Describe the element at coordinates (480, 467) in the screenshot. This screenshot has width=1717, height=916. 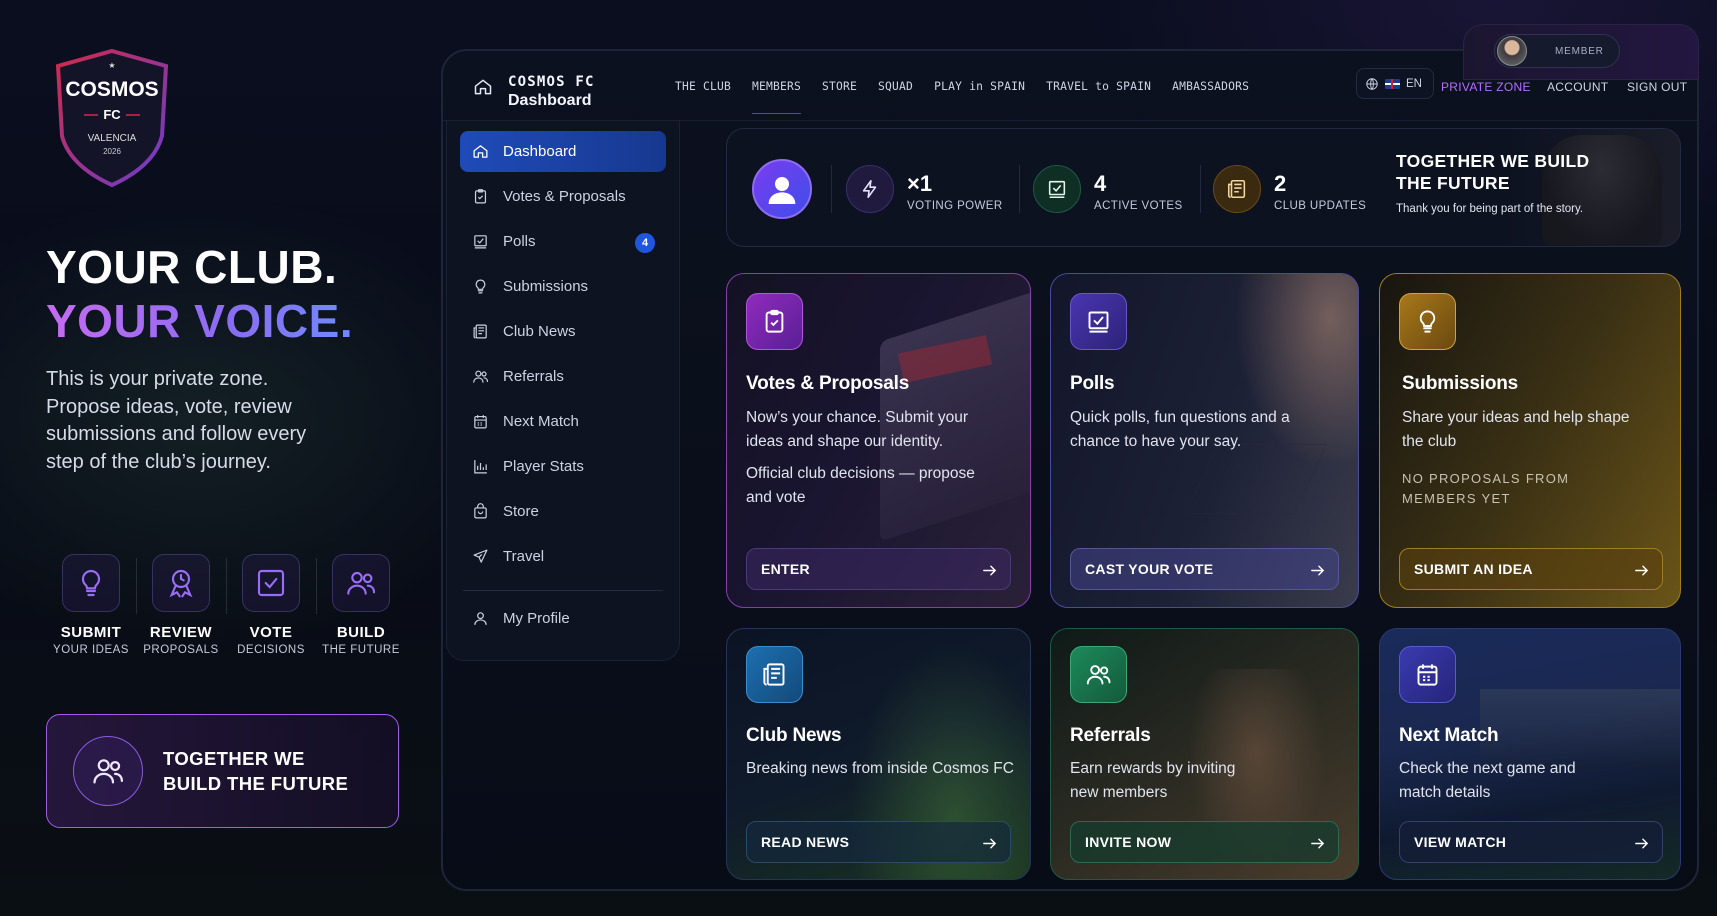
I see `bar-chart-icon` at that location.